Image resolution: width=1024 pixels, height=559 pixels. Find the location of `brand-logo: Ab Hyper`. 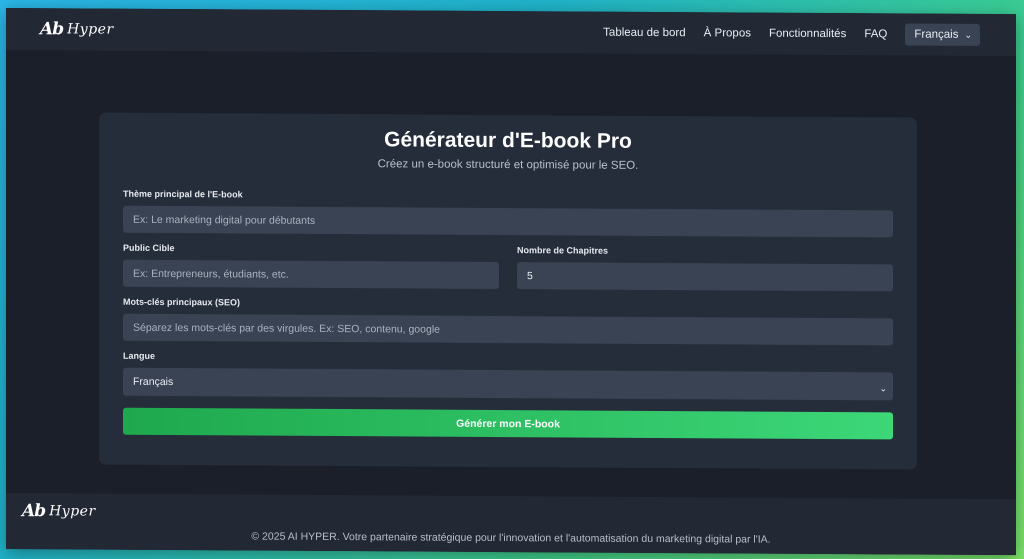

brand-logo: Ab Hyper is located at coordinates (77, 29).